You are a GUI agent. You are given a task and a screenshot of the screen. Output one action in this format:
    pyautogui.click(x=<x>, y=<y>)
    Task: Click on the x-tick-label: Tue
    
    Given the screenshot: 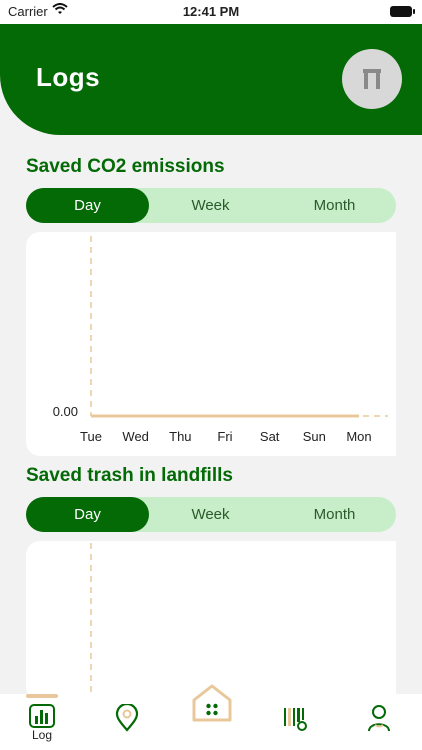 What is the action you would take?
    pyautogui.click(x=91, y=436)
    